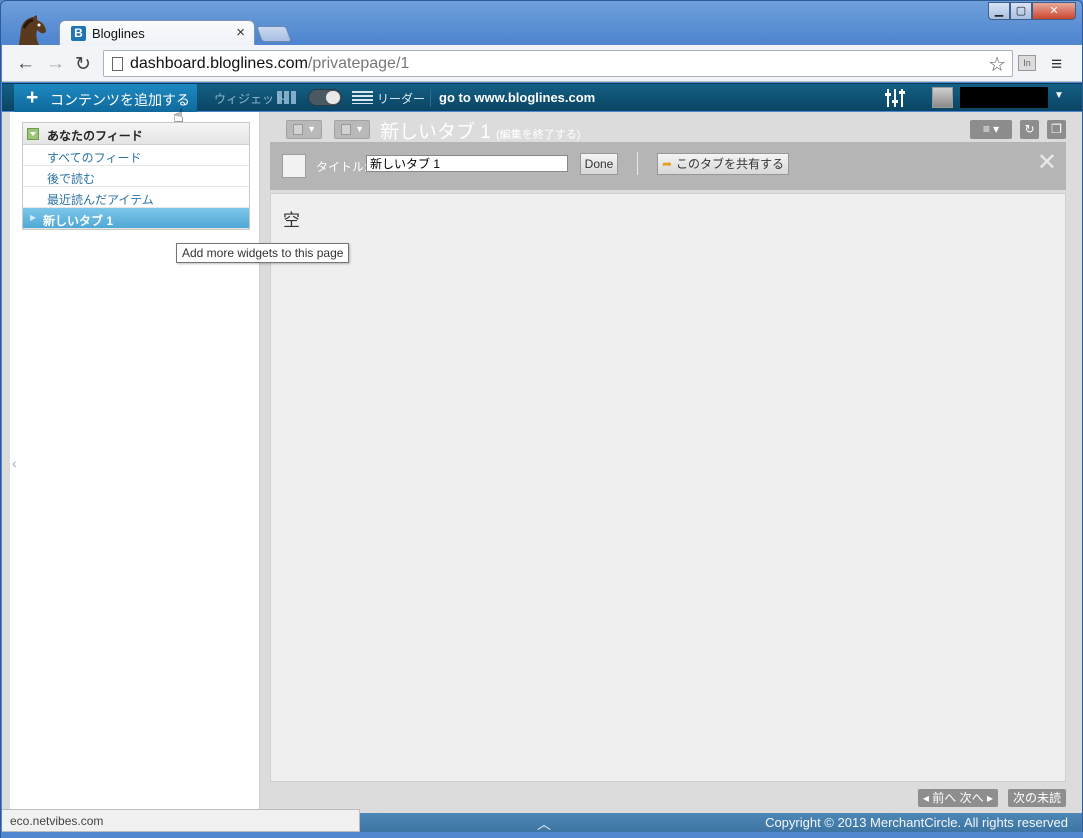  What do you see at coordinates (120, 100) in the screenshot?
I see `add-content-label: コンテンツを追加する` at bounding box center [120, 100].